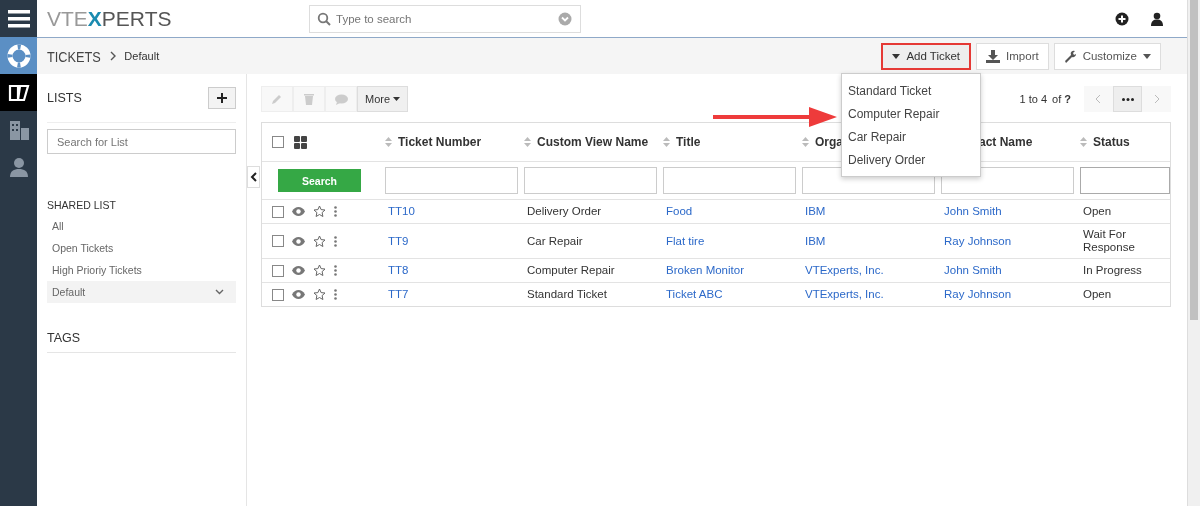  I want to click on chevron-down-icon, so click(219, 292).